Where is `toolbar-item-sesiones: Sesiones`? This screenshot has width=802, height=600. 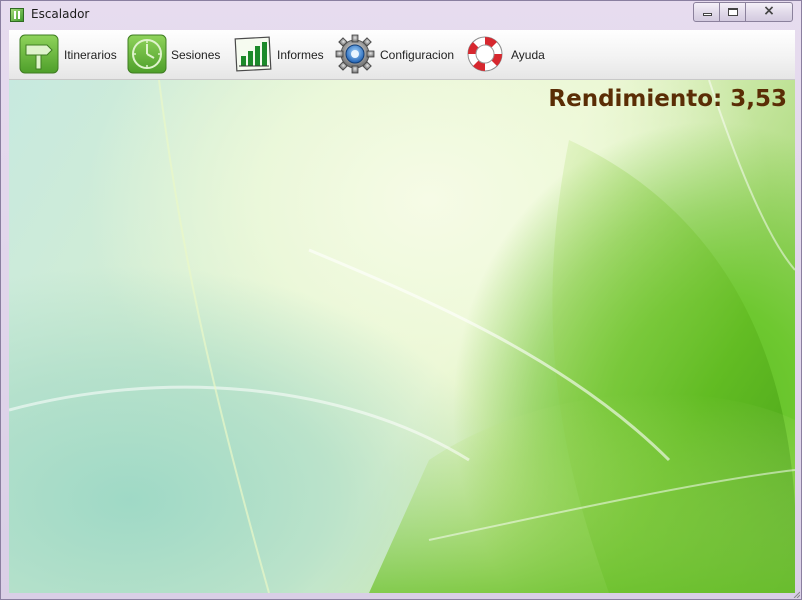
toolbar-item-sesiones: Sesiones is located at coordinates (177, 55).